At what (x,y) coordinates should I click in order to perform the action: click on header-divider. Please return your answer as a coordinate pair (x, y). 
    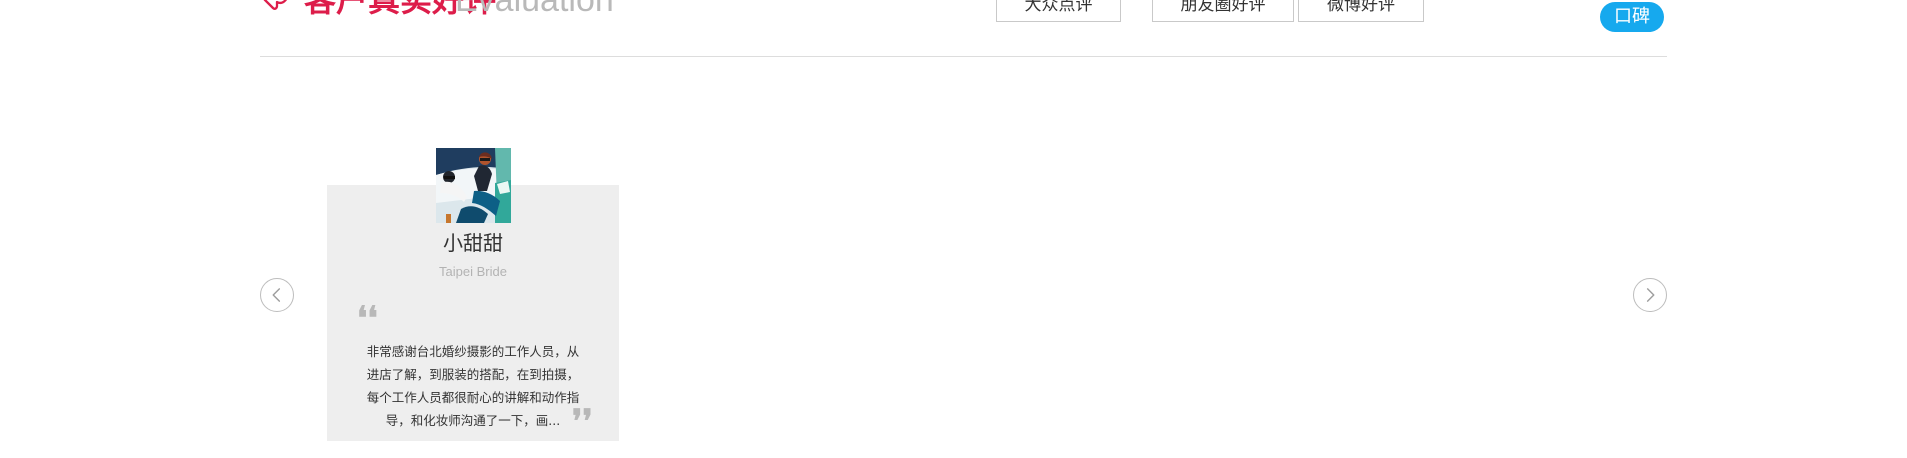
    Looking at the image, I should click on (963, 56).